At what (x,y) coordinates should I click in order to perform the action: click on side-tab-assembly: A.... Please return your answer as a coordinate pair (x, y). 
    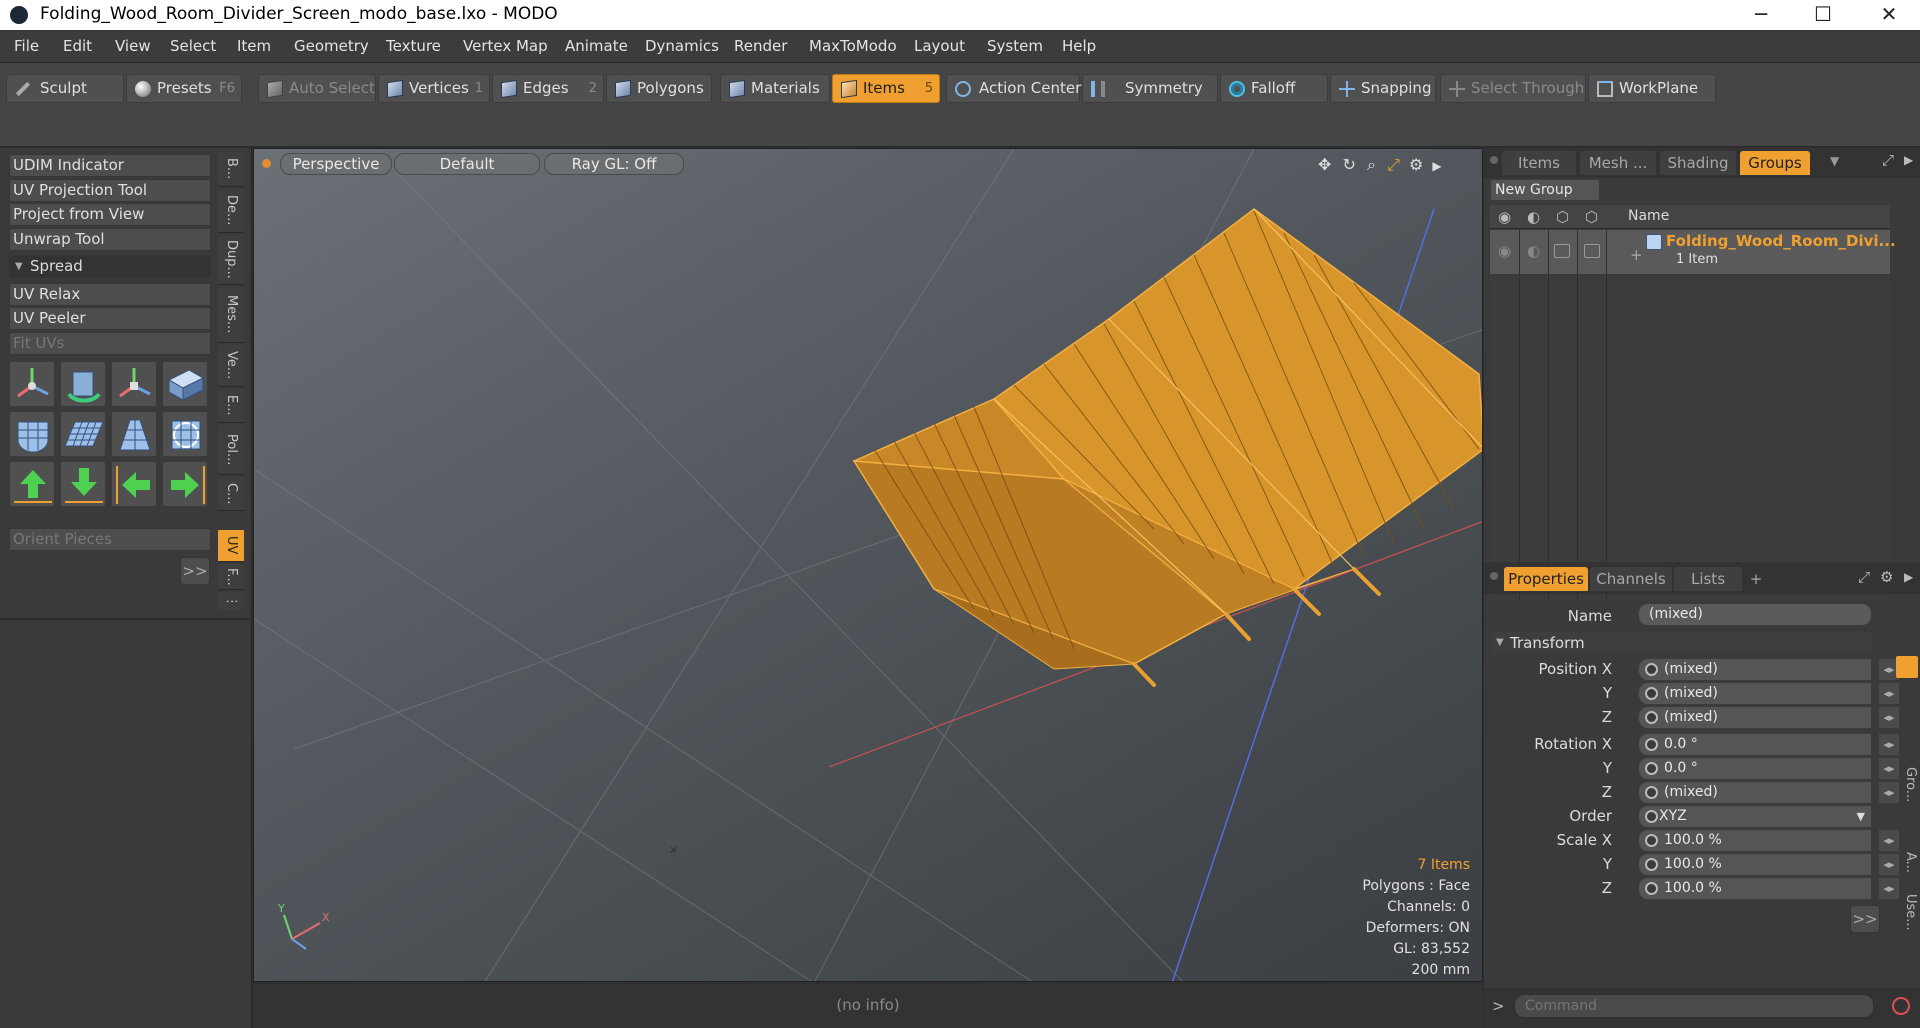
    Looking at the image, I should click on (1906, 863).